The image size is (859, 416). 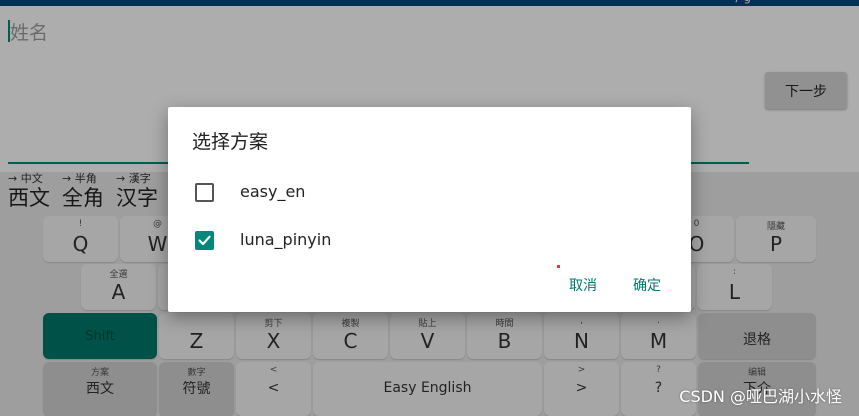 What do you see at coordinates (230, 142) in the screenshot?
I see `dialog-title: 选择方案` at bounding box center [230, 142].